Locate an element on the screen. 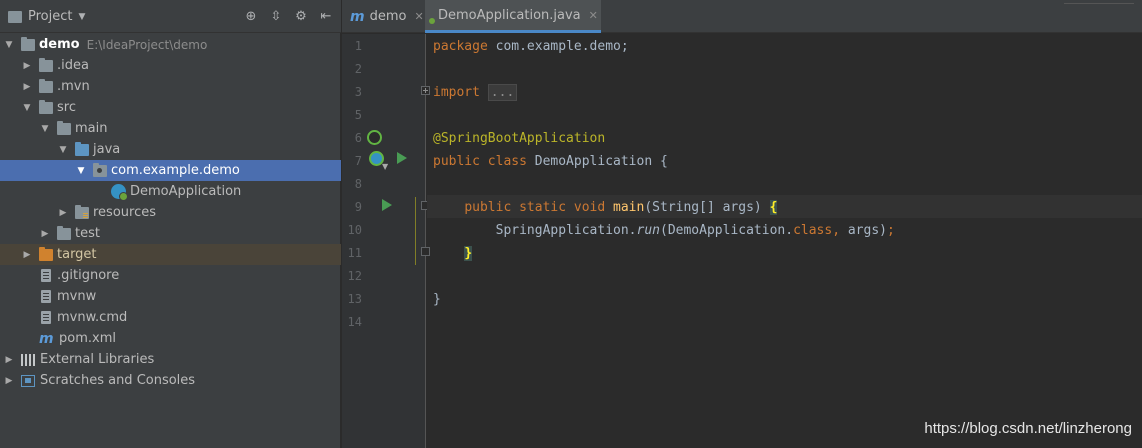 This screenshot has height=448, width=1142. editor-tab-bar: m demo ✕ DemoApplication.java ✕ is located at coordinates (742, 16).